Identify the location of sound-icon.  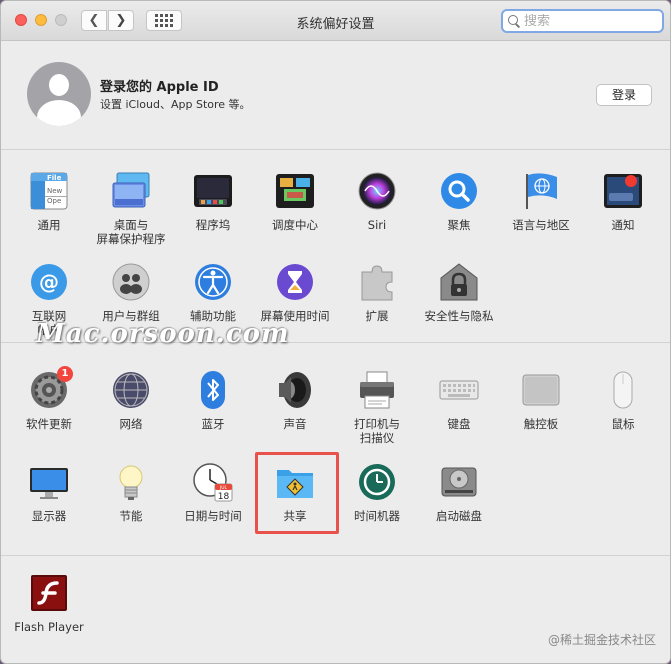
(295, 390).